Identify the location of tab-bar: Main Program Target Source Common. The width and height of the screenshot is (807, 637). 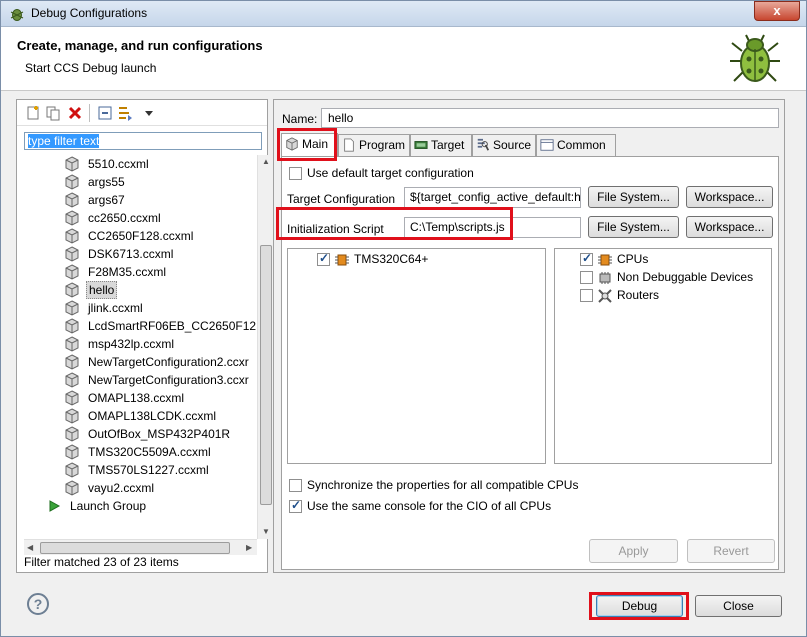
(530, 145).